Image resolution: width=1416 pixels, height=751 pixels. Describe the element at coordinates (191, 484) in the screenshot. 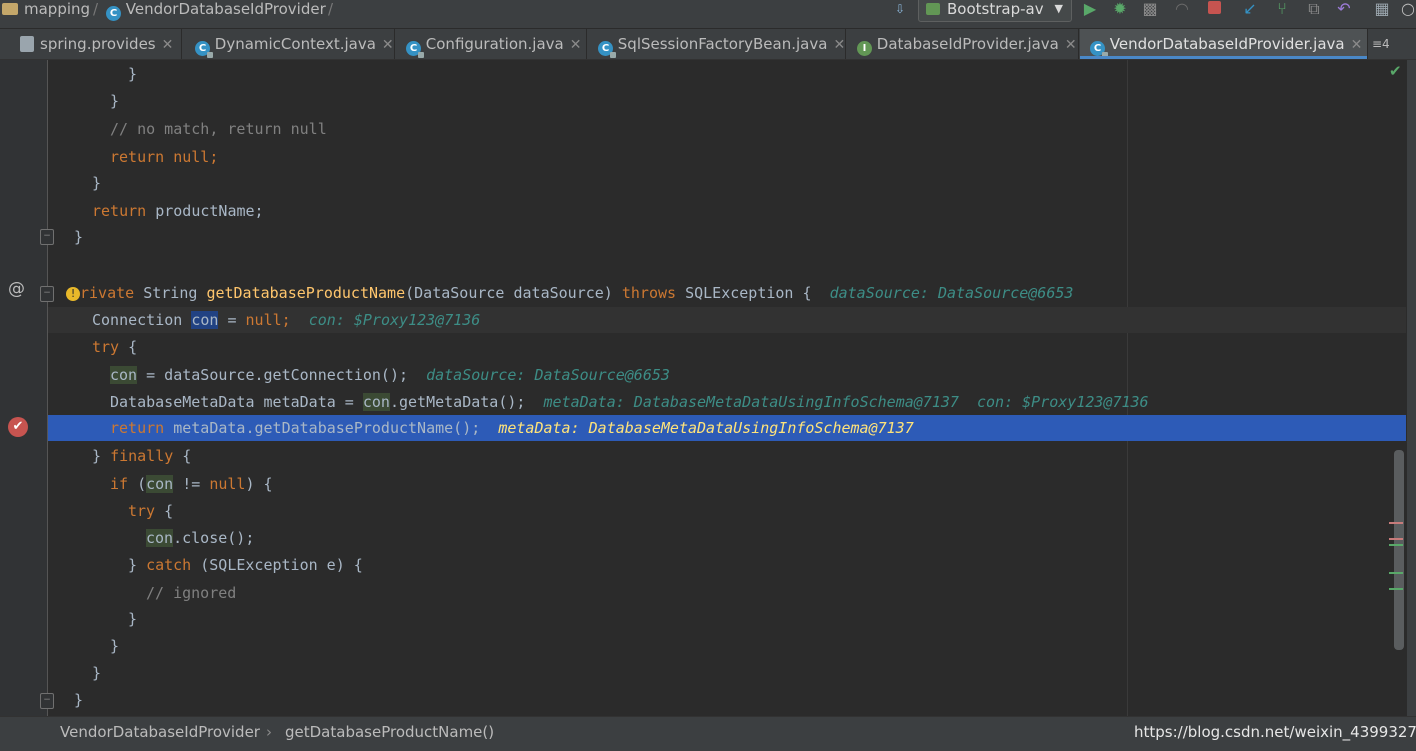

I see `code-text: !=` at that location.